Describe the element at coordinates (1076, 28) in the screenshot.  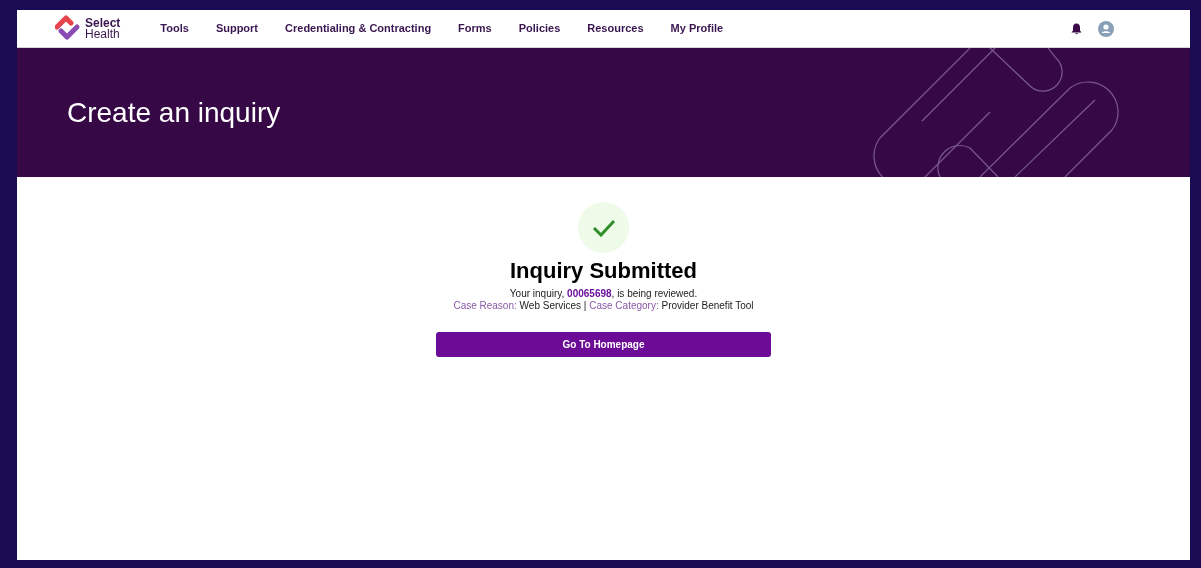
I see `bell-icon` at that location.